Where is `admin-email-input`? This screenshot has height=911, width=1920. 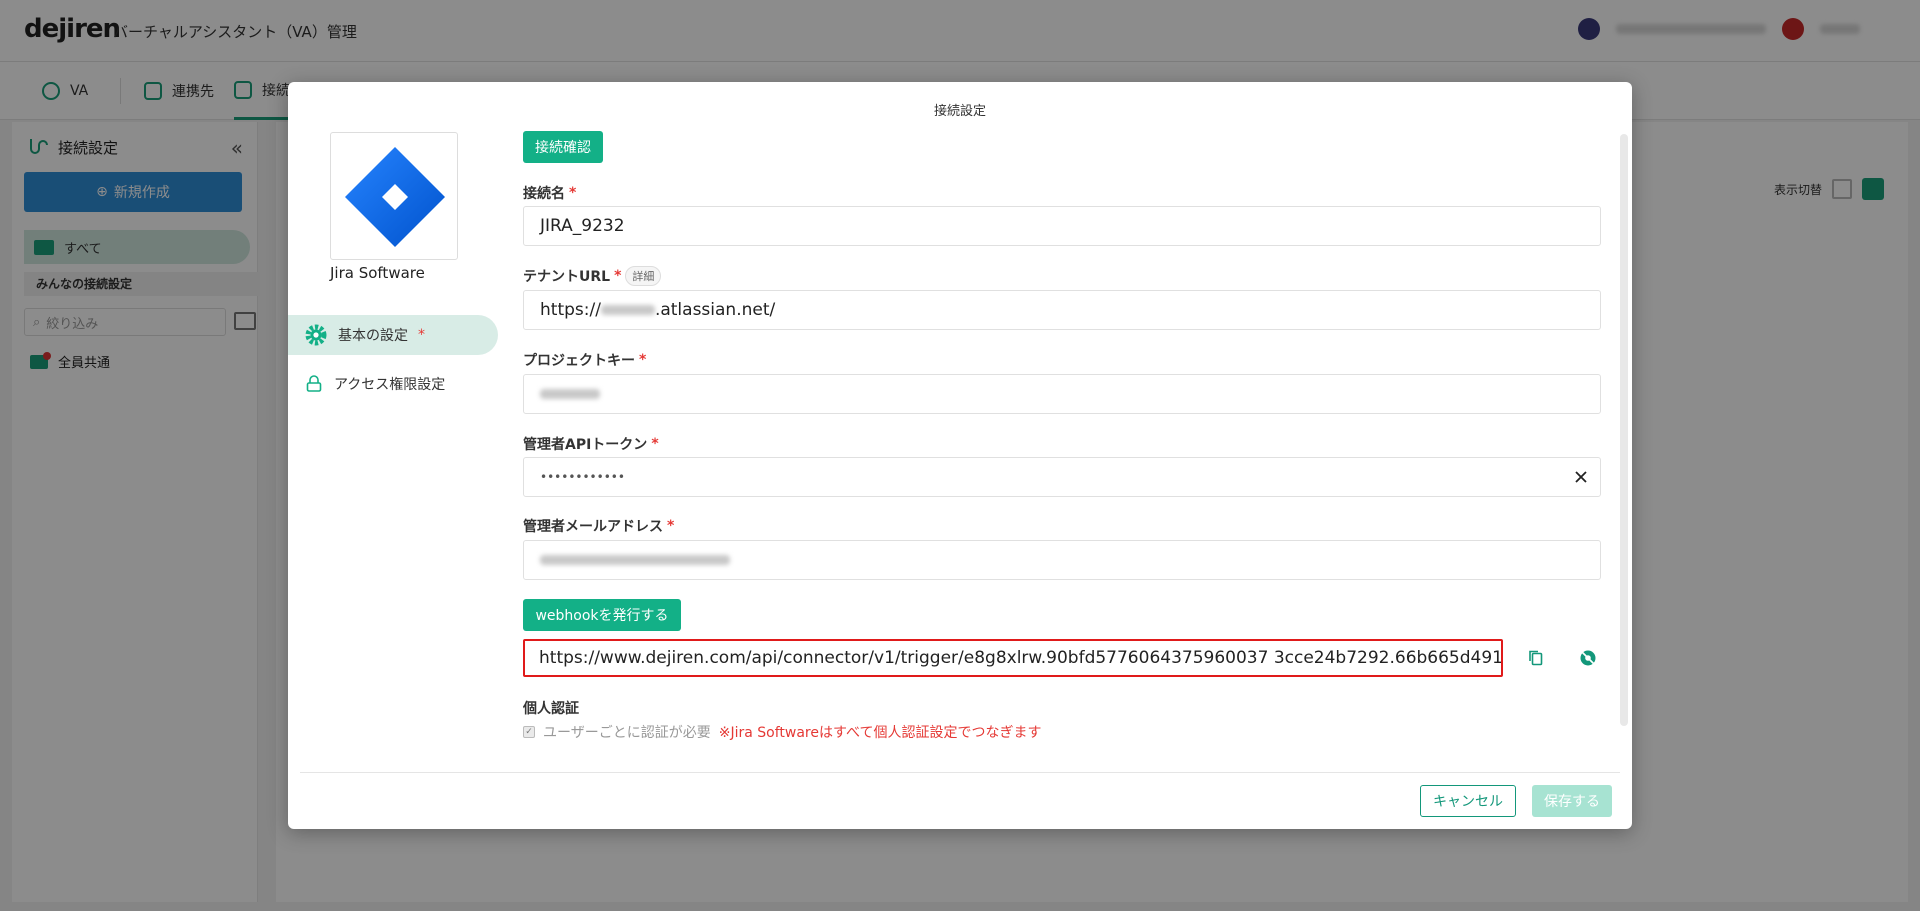 admin-email-input is located at coordinates (1062, 560).